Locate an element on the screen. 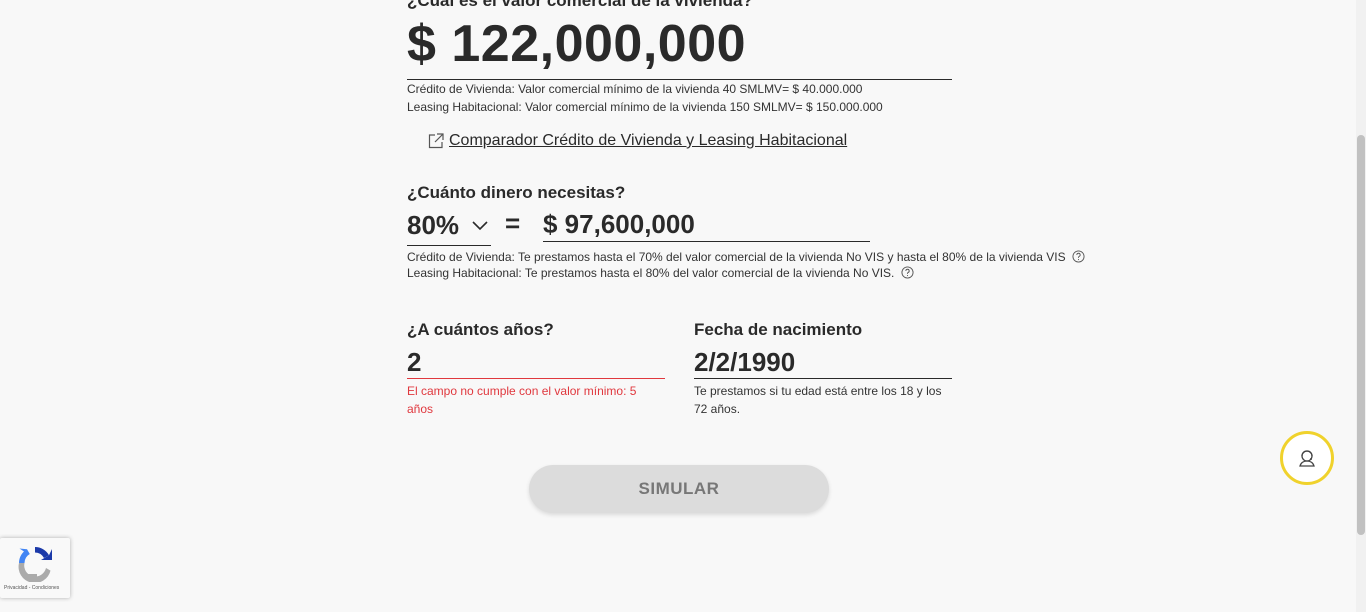  support-agent-icon is located at coordinates (1307, 458).